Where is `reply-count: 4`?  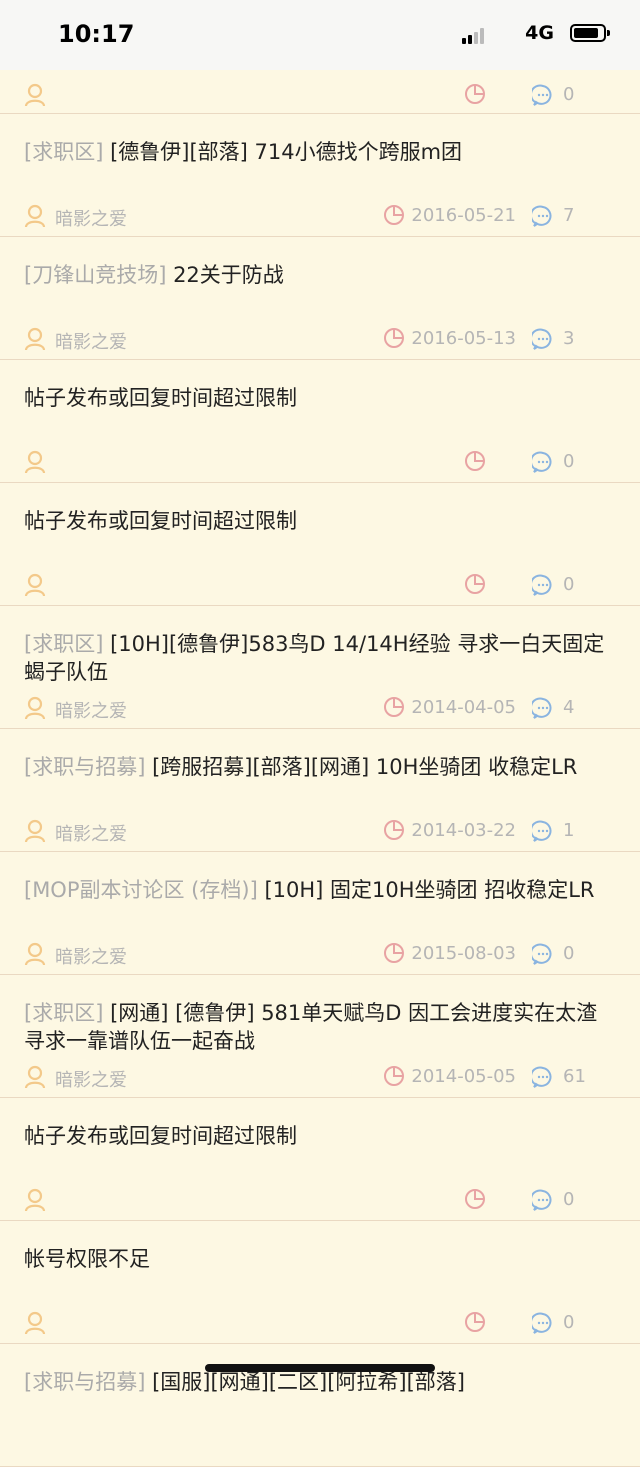 reply-count: 4 is located at coordinates (569, 707).